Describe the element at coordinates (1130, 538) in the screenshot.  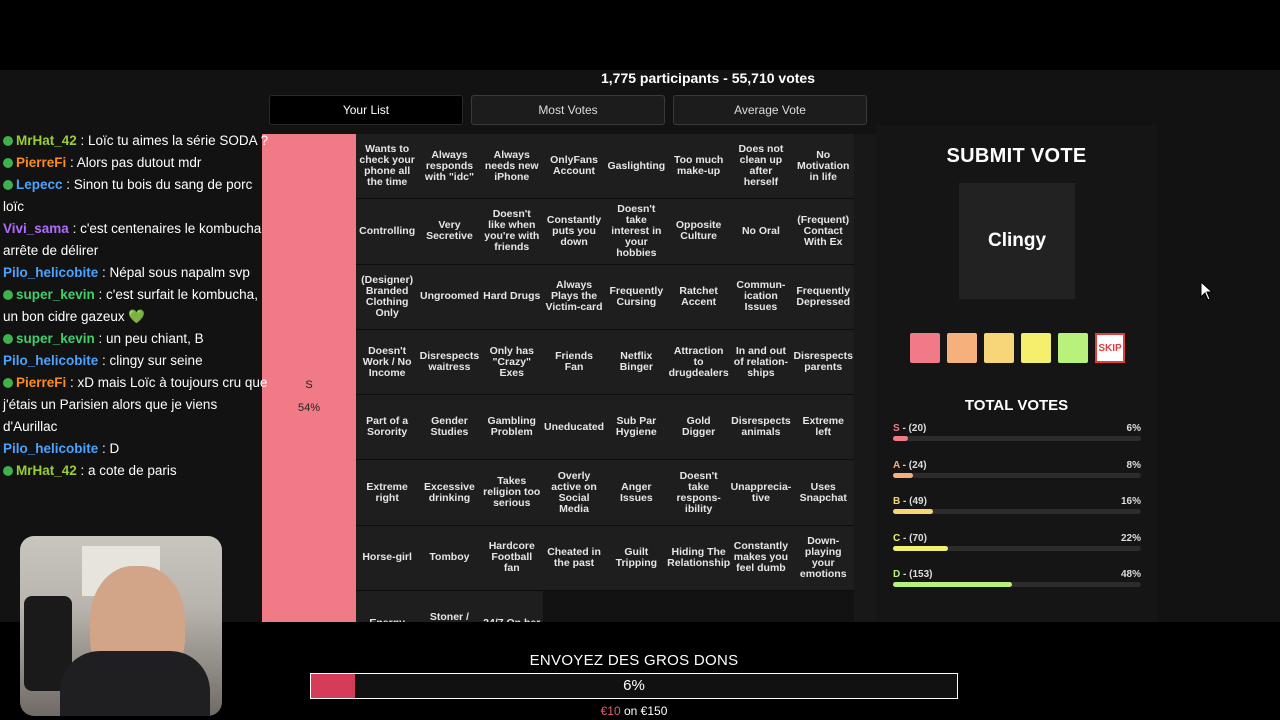
I see `tier-percent: 22%` at that location.